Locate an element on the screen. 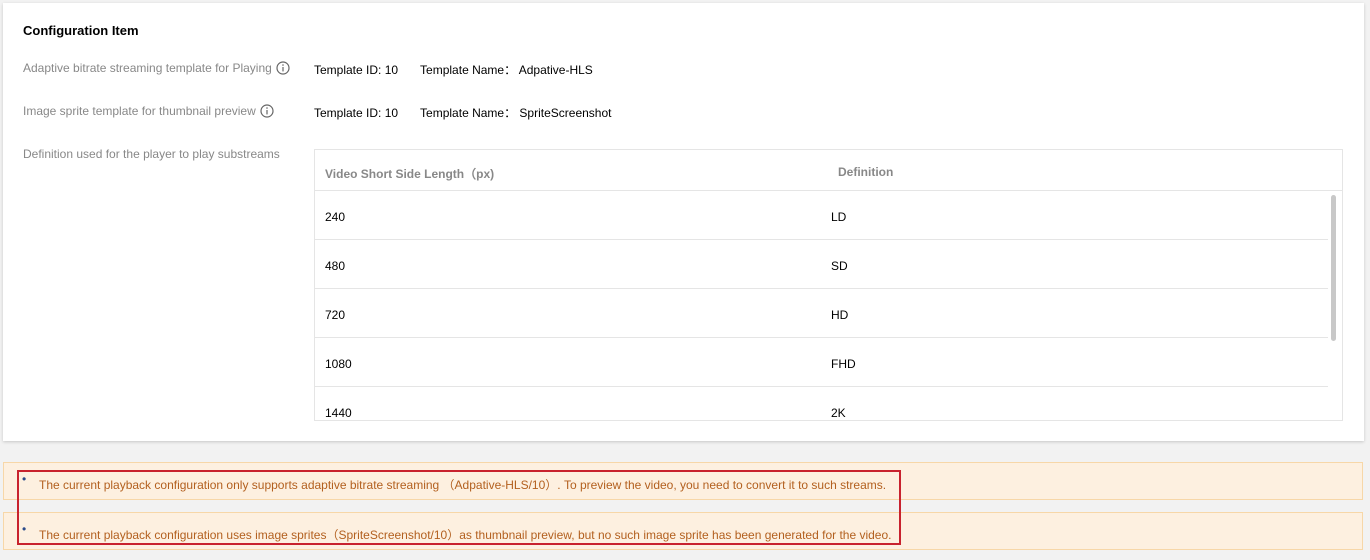 This screenshot has height=560, width=1370. sprite-template-id: Template ID: 10 is located at coordinates (356, 113).